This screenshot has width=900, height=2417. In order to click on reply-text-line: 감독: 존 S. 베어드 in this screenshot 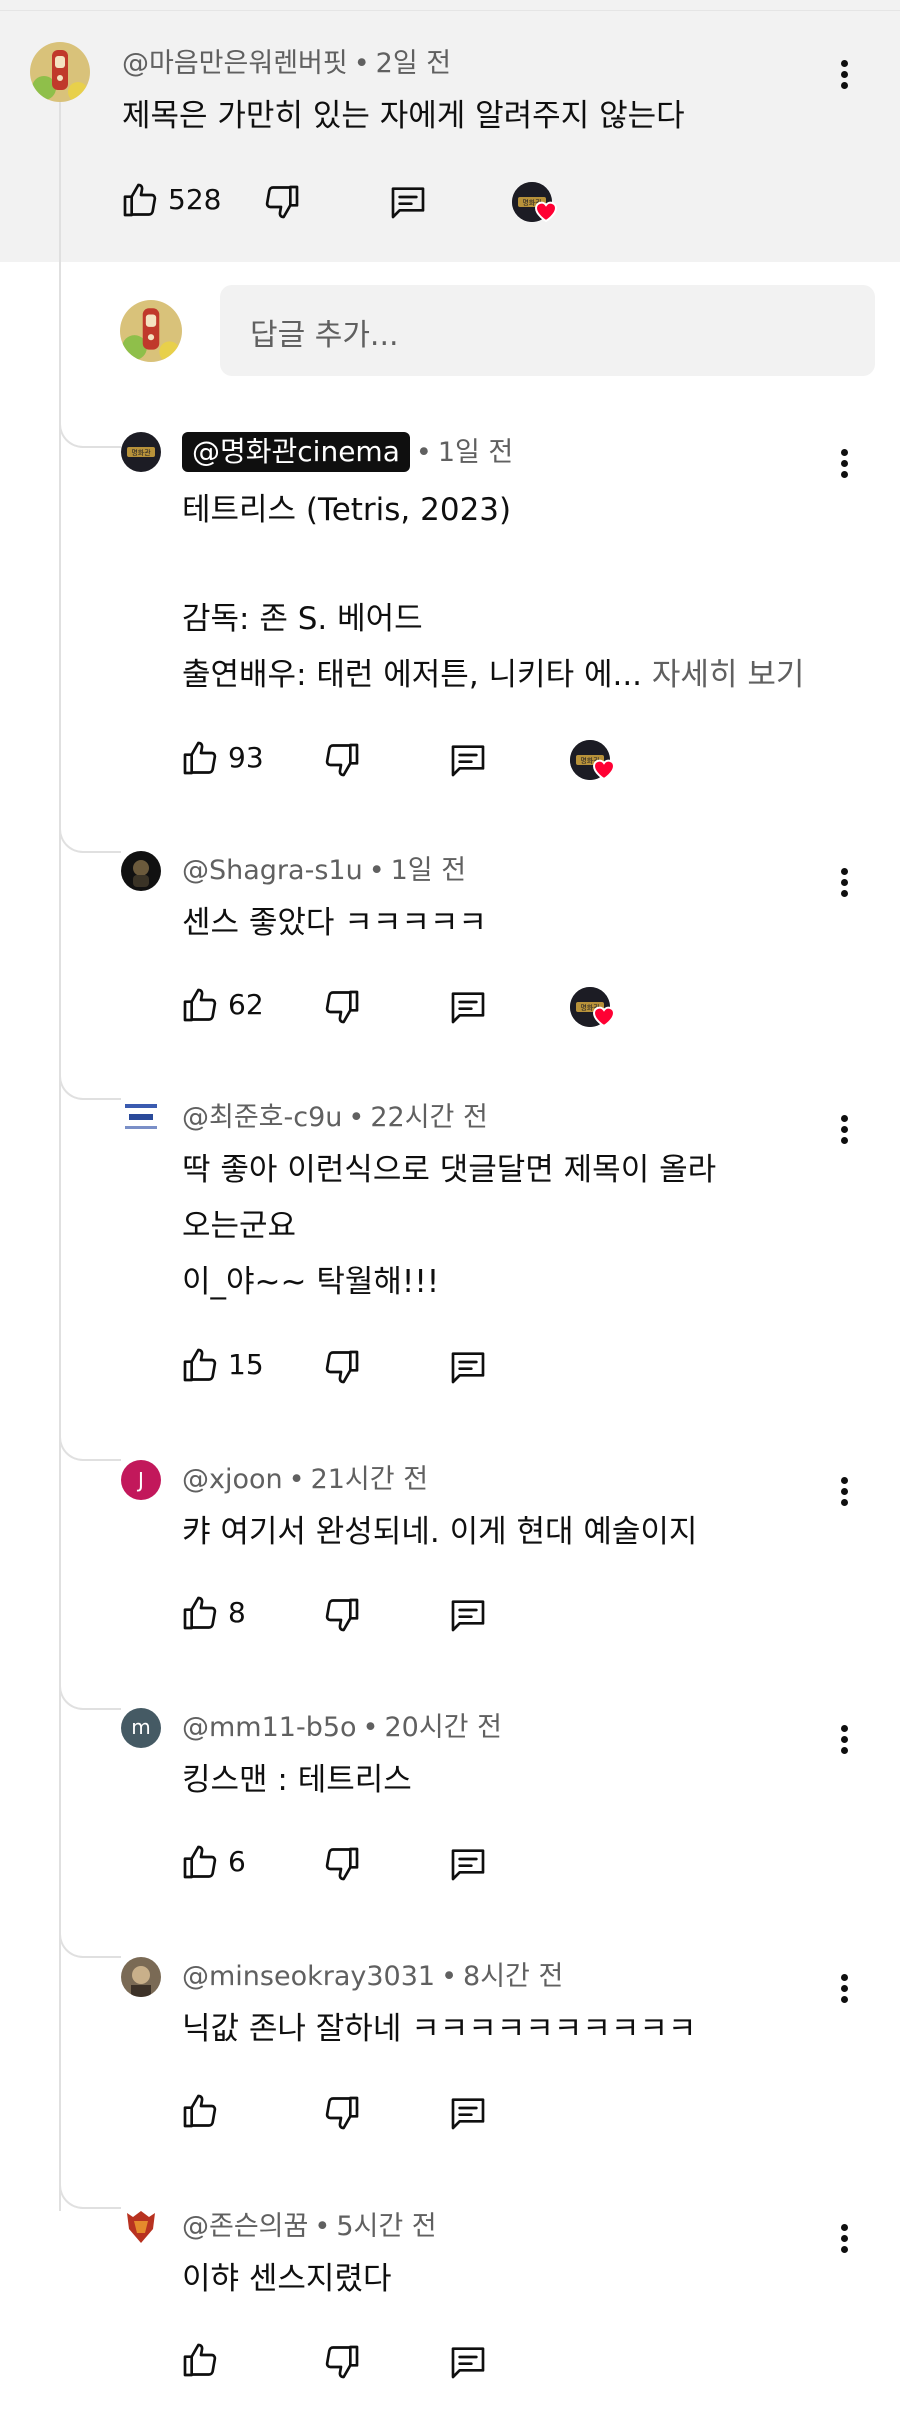, I will do `click(302, 619)`.